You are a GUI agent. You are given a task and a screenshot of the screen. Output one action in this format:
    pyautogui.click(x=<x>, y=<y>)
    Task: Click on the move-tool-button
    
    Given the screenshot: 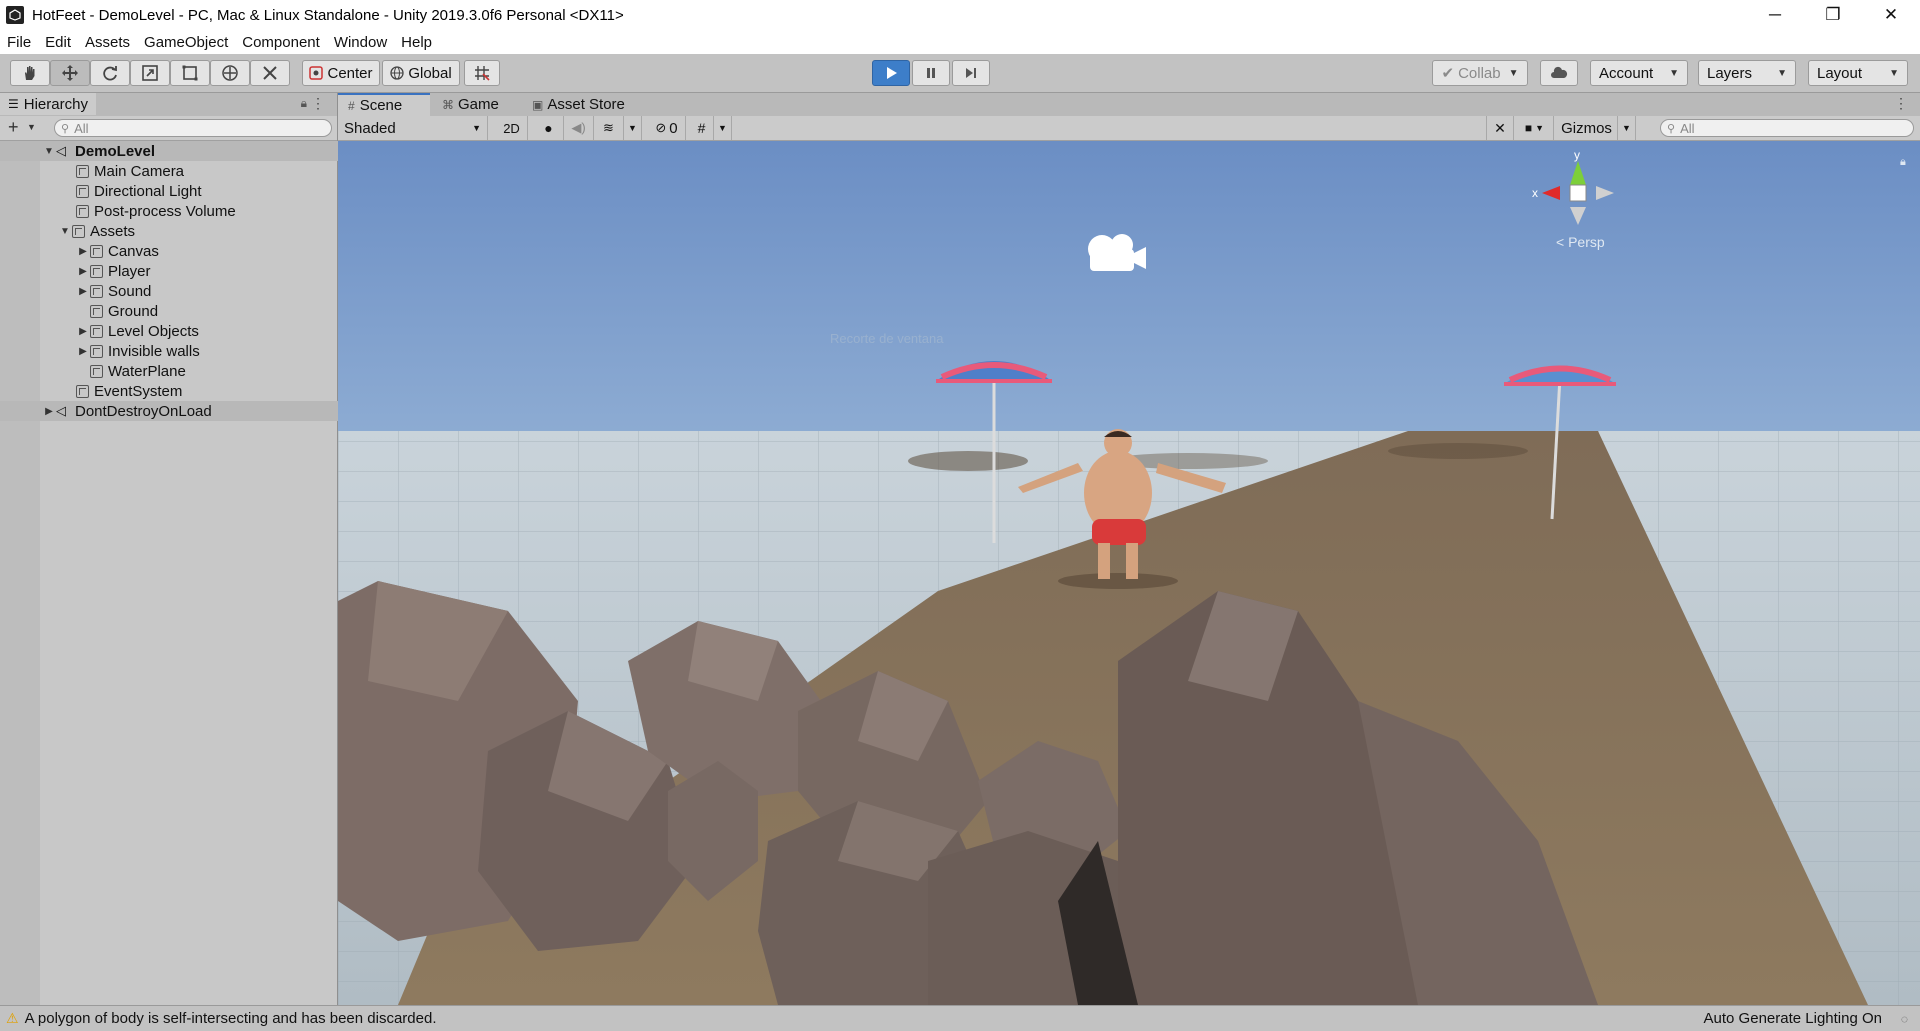 What is the action you would take?
    pyautogui.click(x=70, y=73)
    